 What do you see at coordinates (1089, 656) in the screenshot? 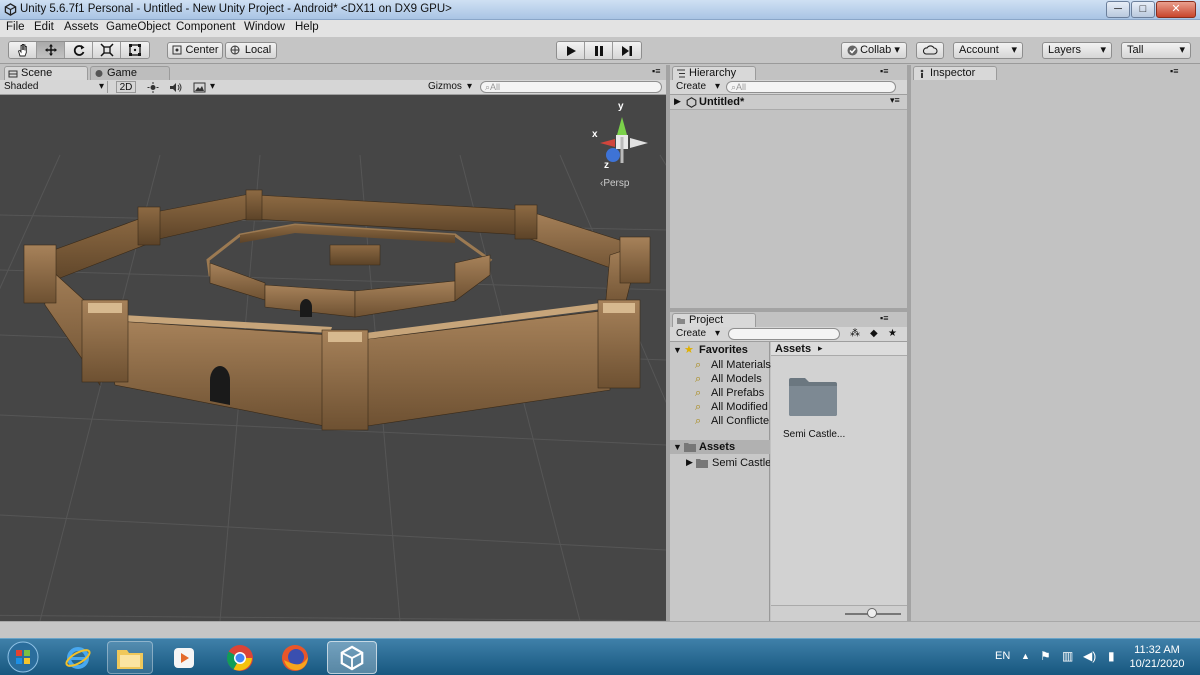
I see `volume-icon: ◀)` at bounding box center [1089, 656].